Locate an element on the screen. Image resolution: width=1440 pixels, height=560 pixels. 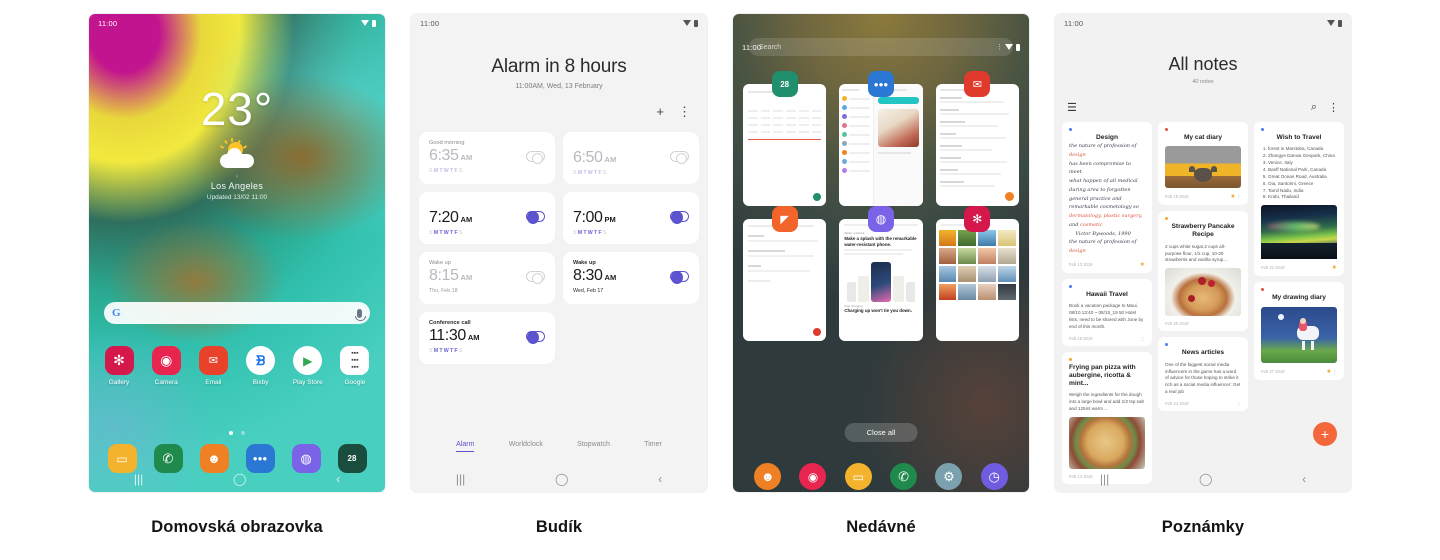
recent-card-messages: ●●● is located at coordinates (881, 138).